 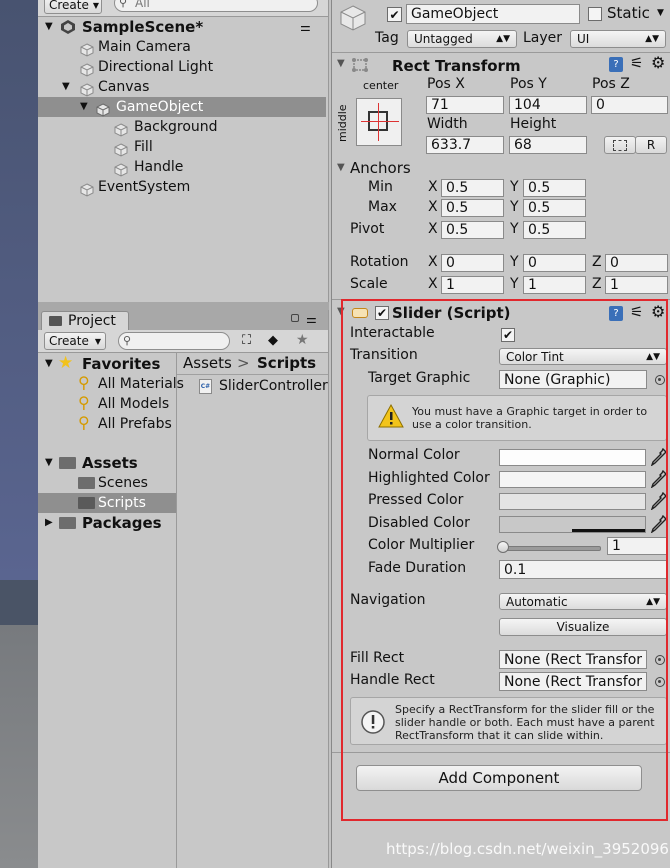 What do you see at coordinates (462, 39) in the screenshot?
I see `tag-dropdown: Untagged ▲▼` at bounding box center [462, 39].